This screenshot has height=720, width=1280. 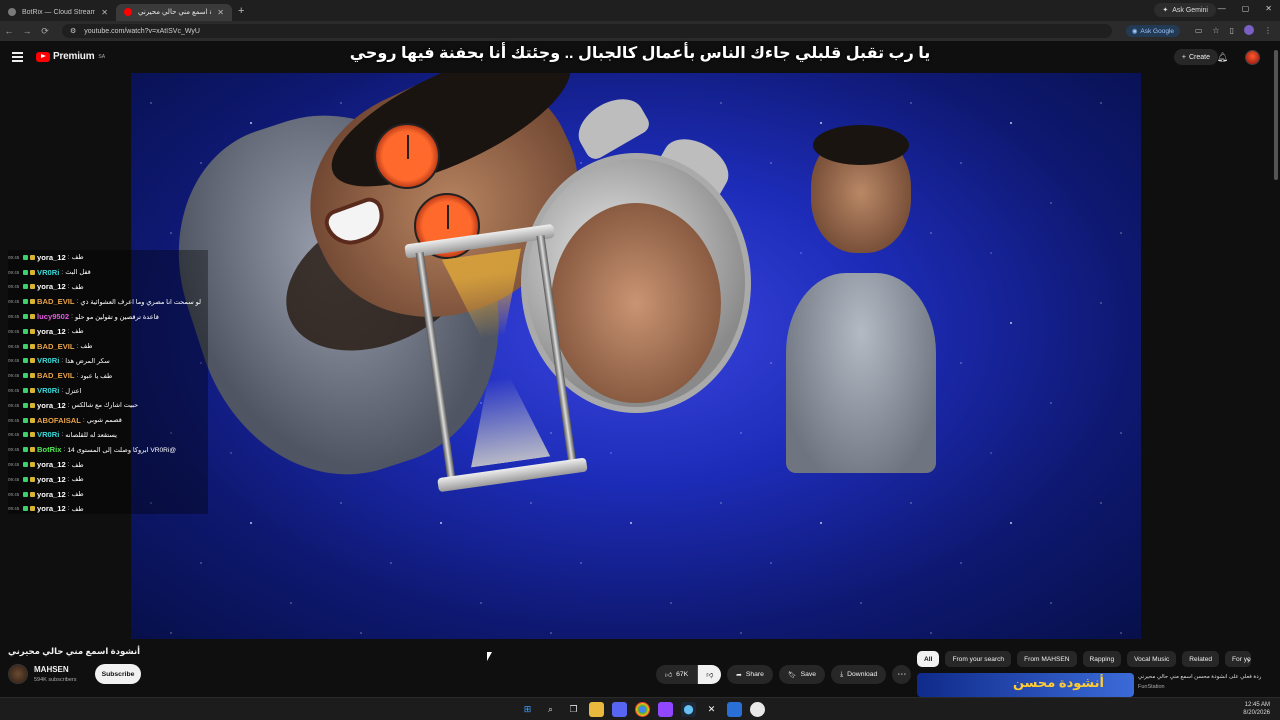 I want to click on dislike-button: 👎︎, so click(x=710, y=674).